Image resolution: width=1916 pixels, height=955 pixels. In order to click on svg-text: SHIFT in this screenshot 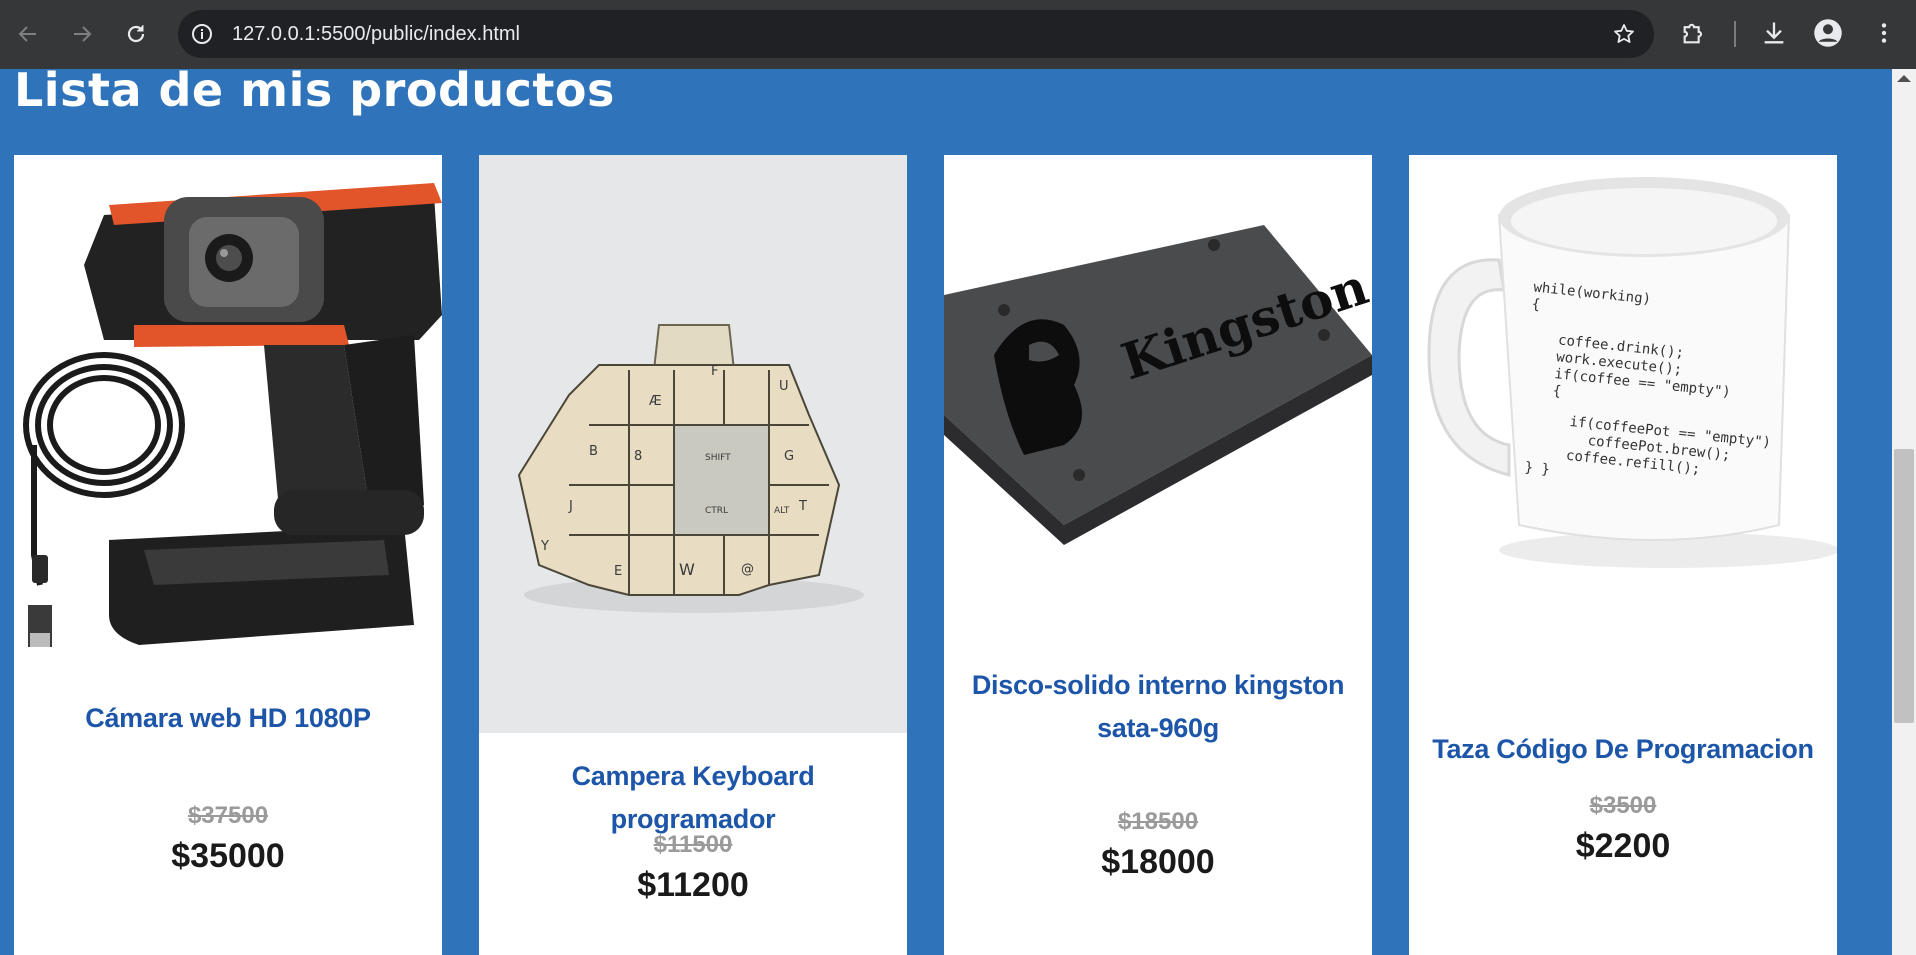, I will do `click(718, 458)`.